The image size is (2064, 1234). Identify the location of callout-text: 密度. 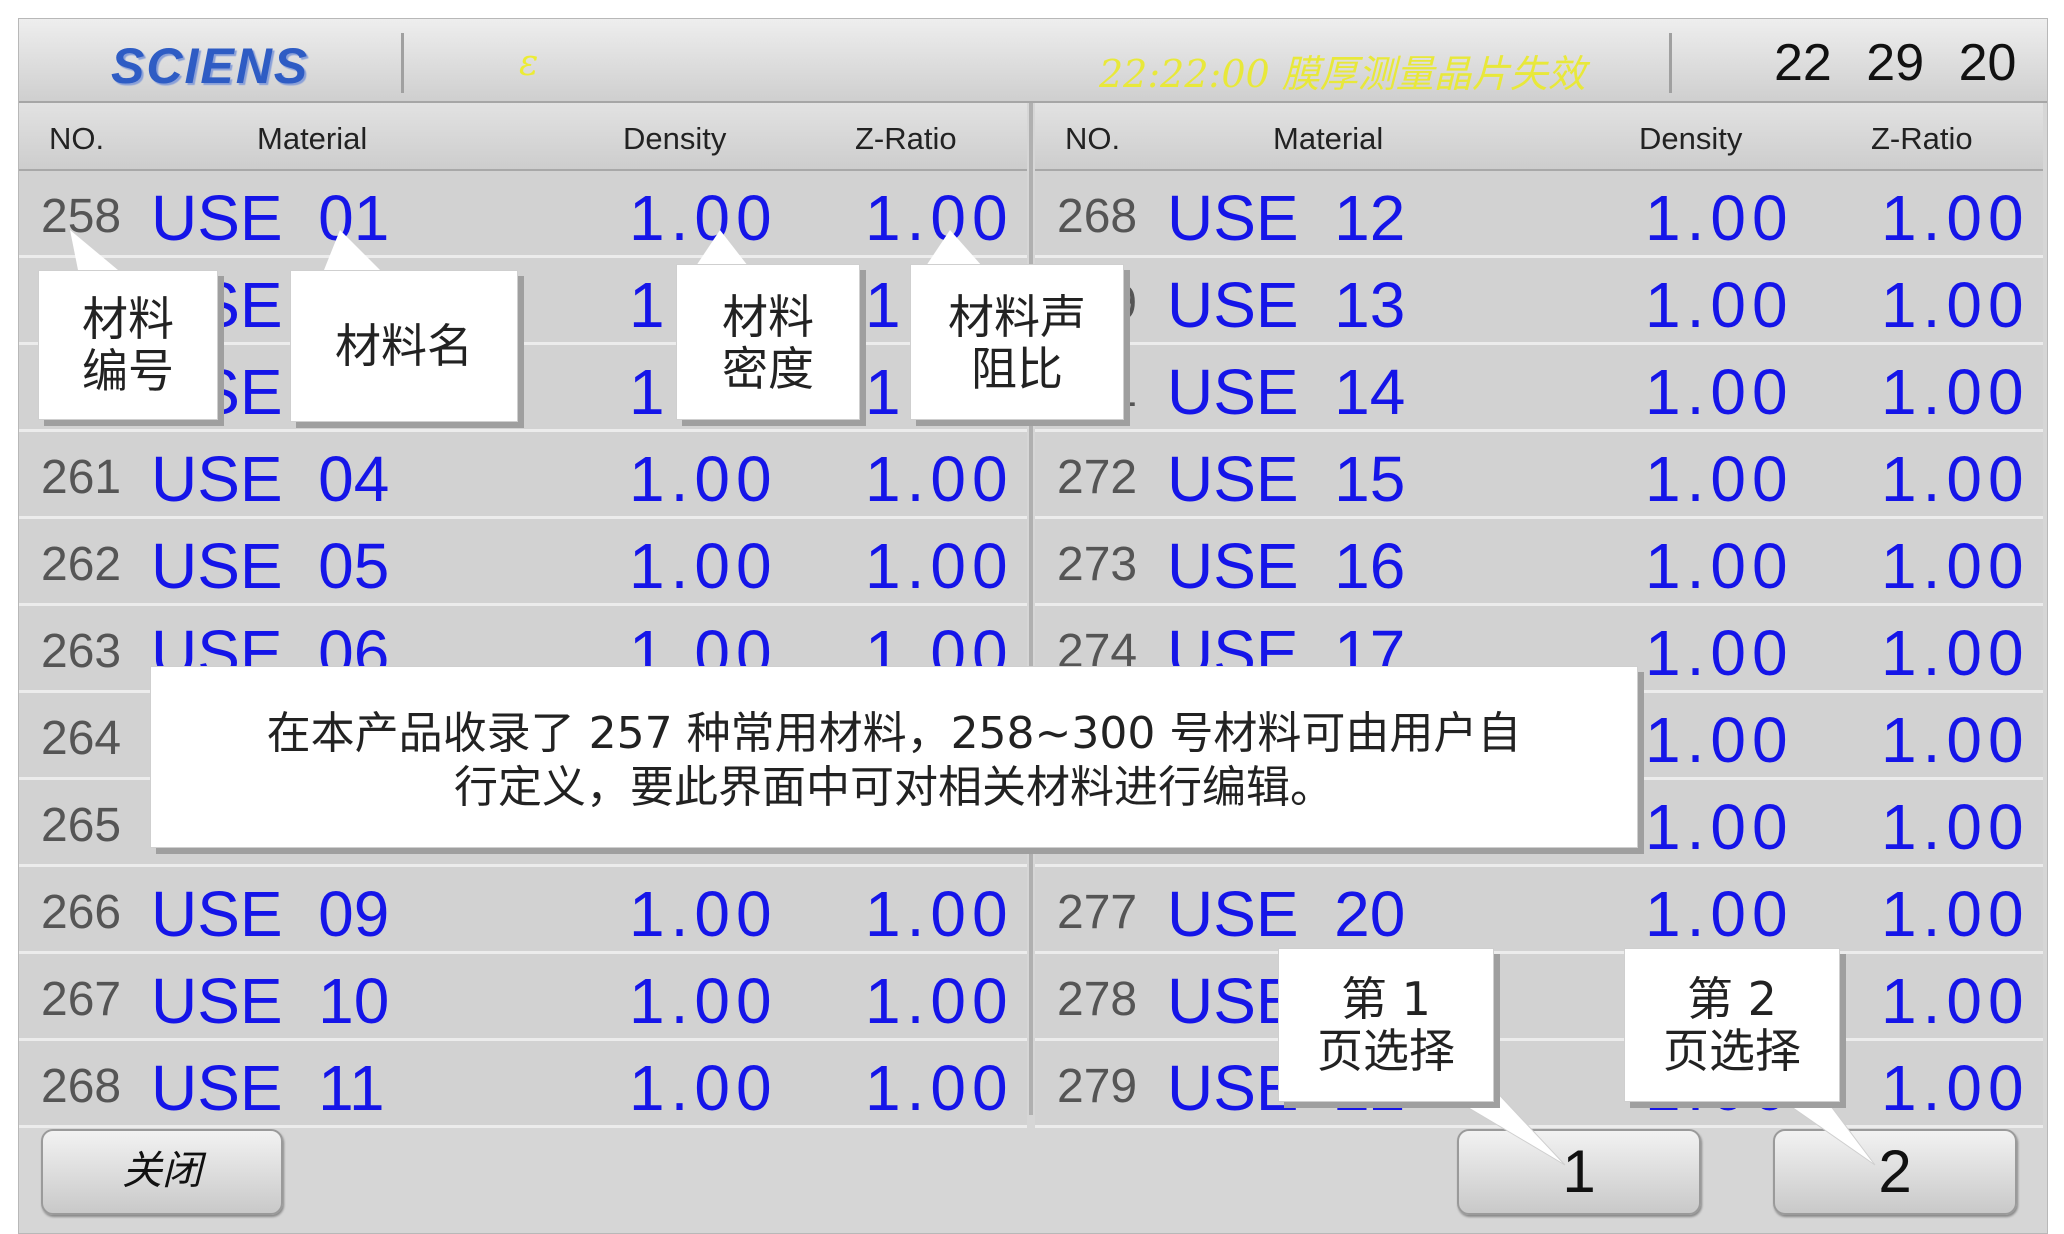
(768, 369).